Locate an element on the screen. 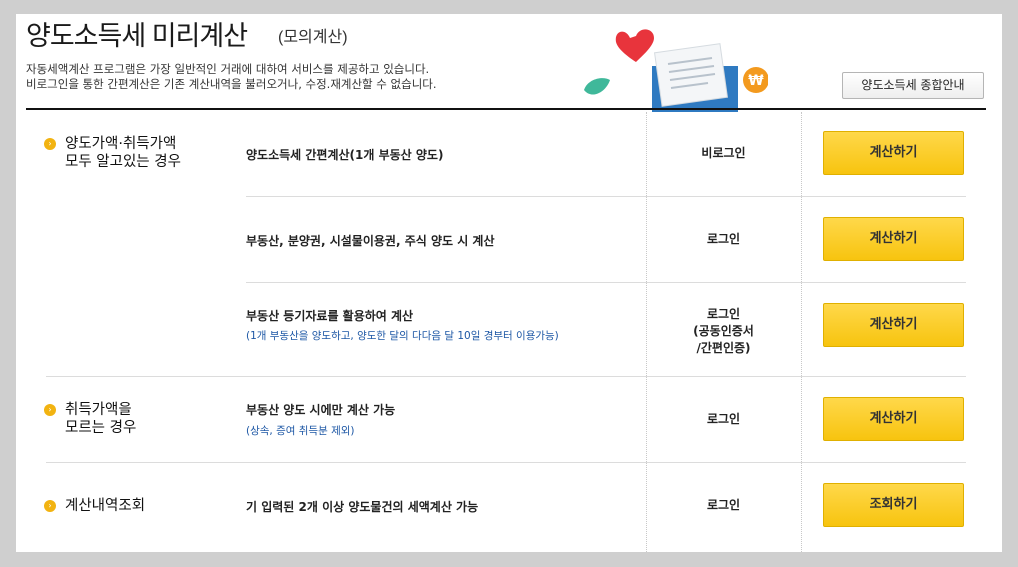 Image resolution: width=1018 pixels, height=567 pixels. header-divider is located at coordinates (506, 109).